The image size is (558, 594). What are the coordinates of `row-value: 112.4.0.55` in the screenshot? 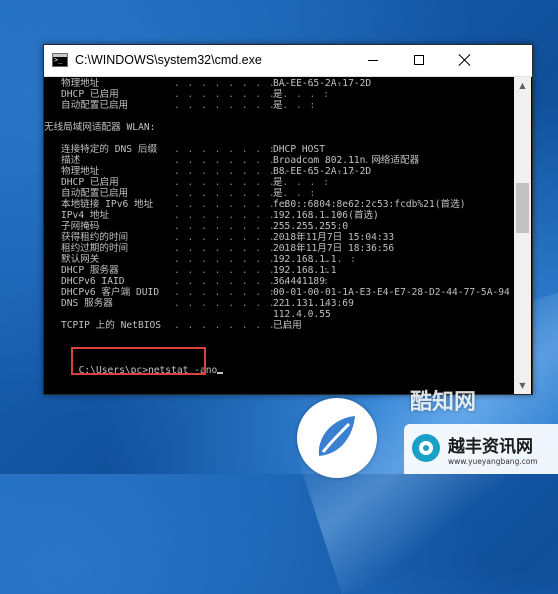 It's located at (302, 314).